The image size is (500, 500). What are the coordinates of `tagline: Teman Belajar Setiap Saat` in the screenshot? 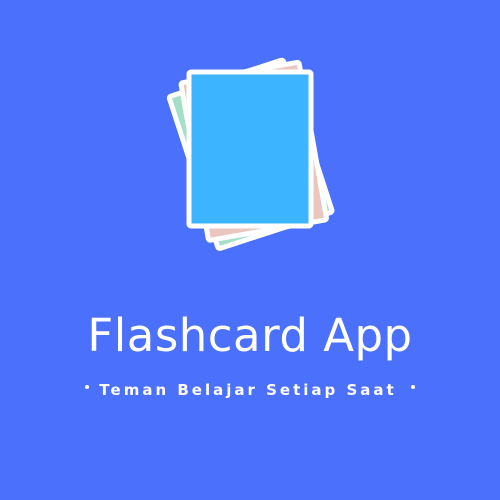 It's located at (250, 390).